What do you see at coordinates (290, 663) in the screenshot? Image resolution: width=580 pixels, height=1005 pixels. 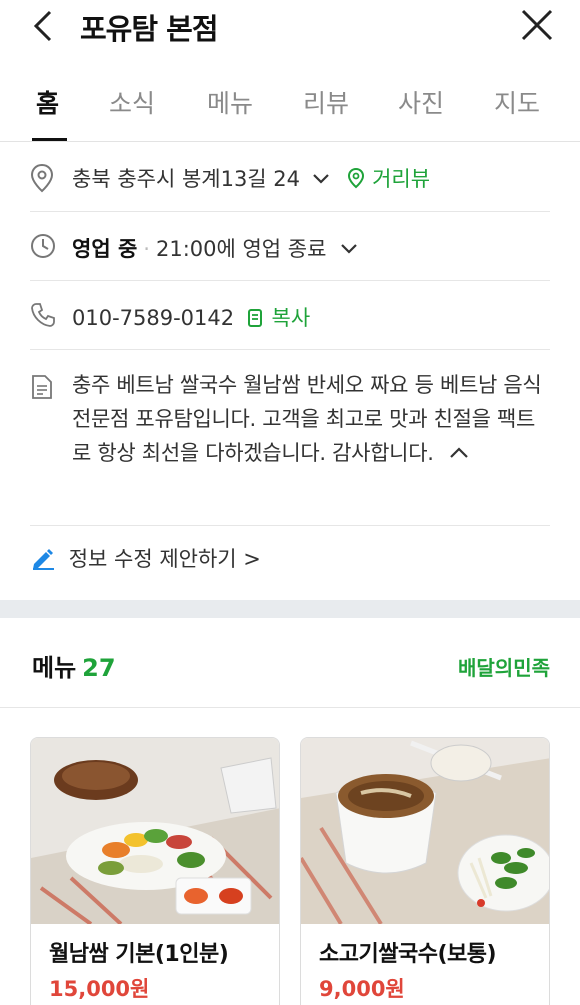 I see `menu-section-header: 메뉴 27 배달의민족` at bounding box center [290, 663].